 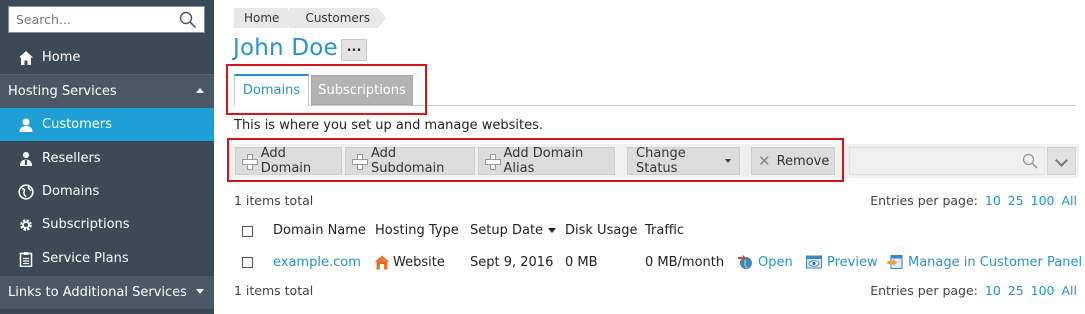 I want to click on breadcrumb-customers: Customers, so click(x=337, y=18).